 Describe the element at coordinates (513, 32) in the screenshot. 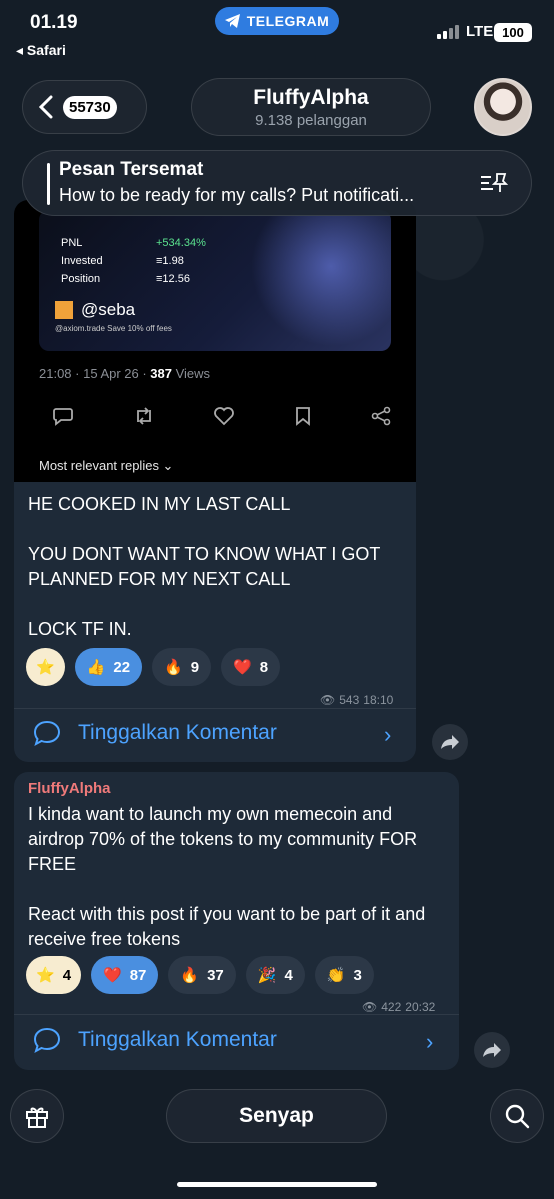

I see `battery-icon: 100` at that location.